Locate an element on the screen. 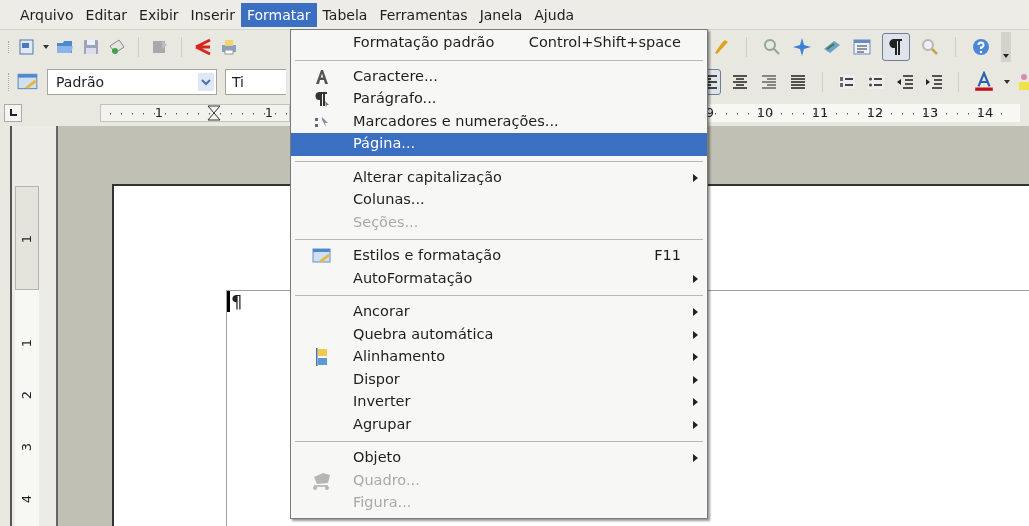  menu-item: Estilos e formatação F11 is located at coordinates (499, 256).